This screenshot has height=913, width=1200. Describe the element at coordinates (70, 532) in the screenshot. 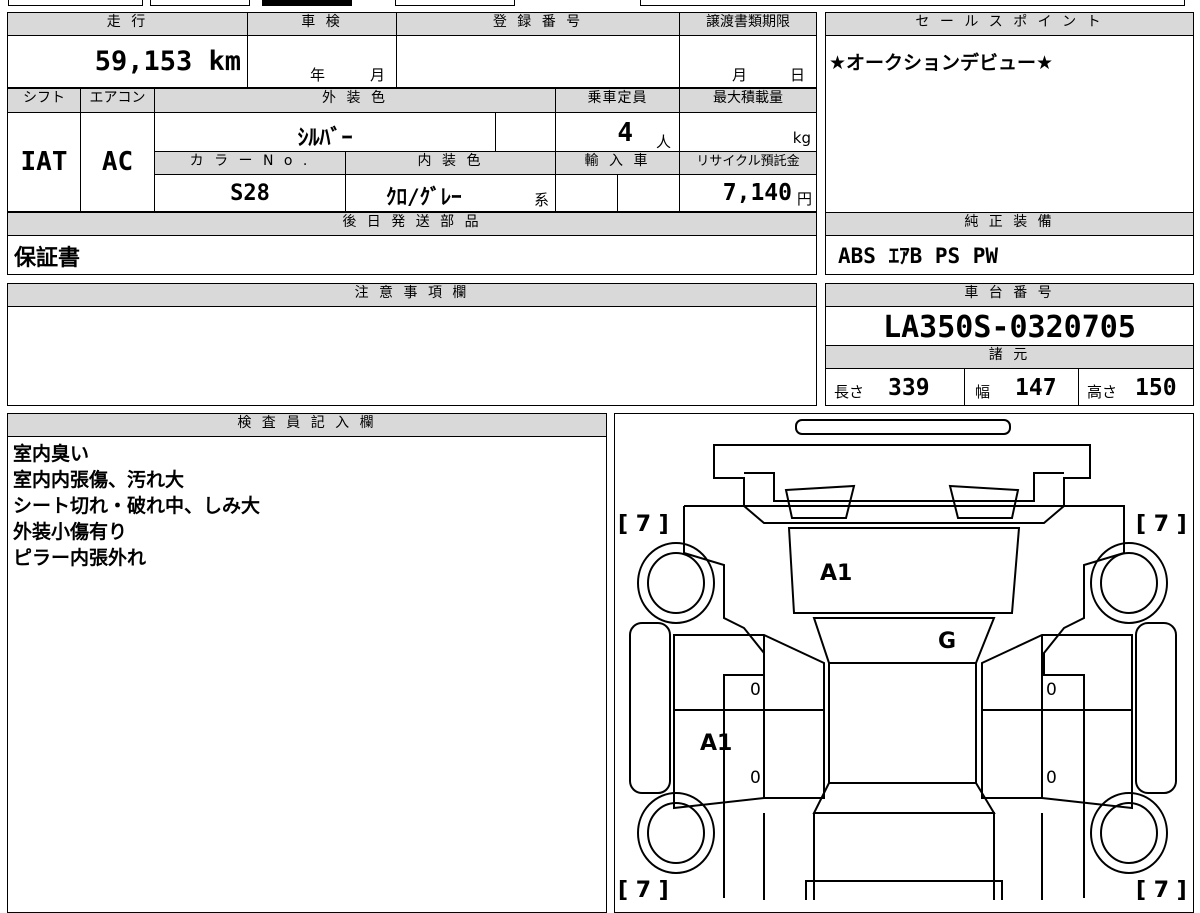

I see `inspector-line: 外装小傷有り` at that location.